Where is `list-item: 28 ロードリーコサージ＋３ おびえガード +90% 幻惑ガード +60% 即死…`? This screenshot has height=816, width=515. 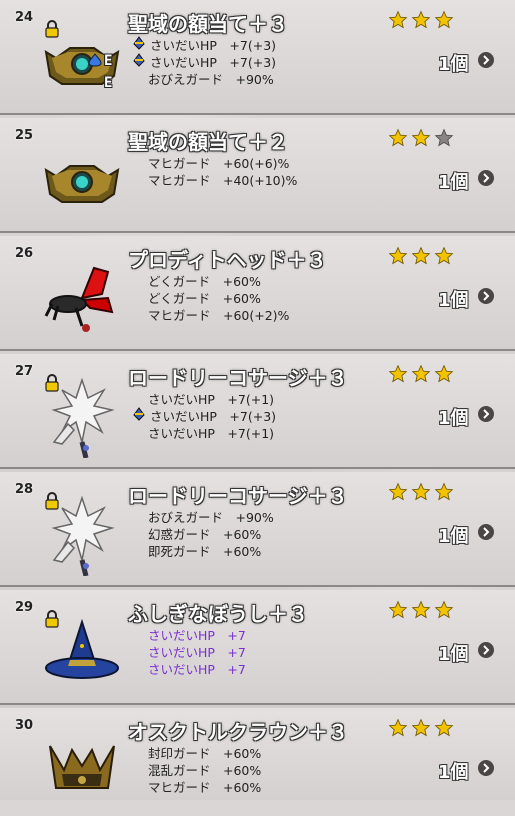
list-item: 28 ロードリーコサージ＋３ おびえガード +90% 幻惑ガード +60% 即死… is located at coordinates (257, 529).